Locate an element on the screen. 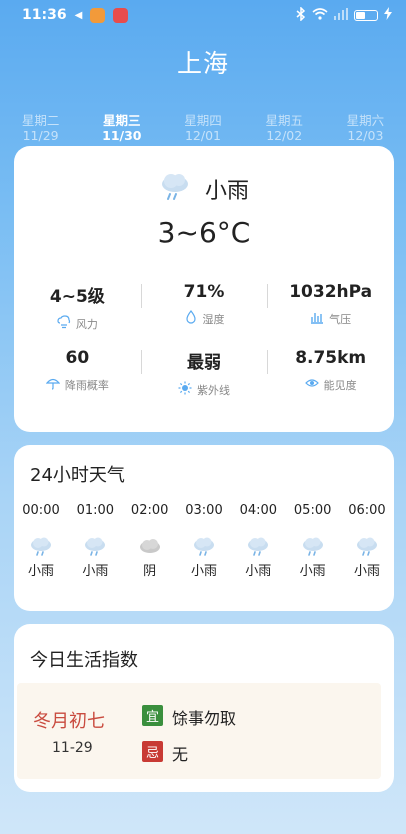 This screenshot has height=834, width=406. wind-icon is located at coordinates (64, 323).